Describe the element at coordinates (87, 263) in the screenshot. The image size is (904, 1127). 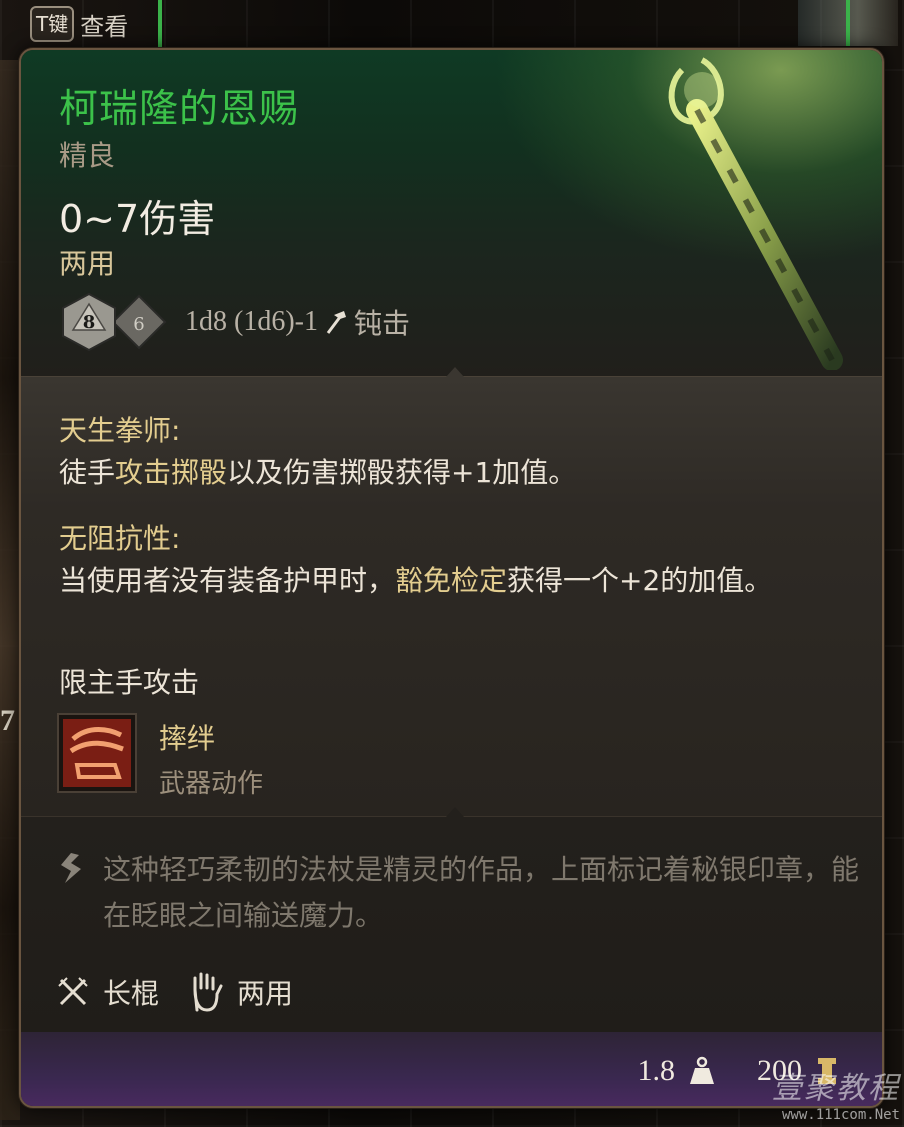
I see `handedness: 两用` at that location.